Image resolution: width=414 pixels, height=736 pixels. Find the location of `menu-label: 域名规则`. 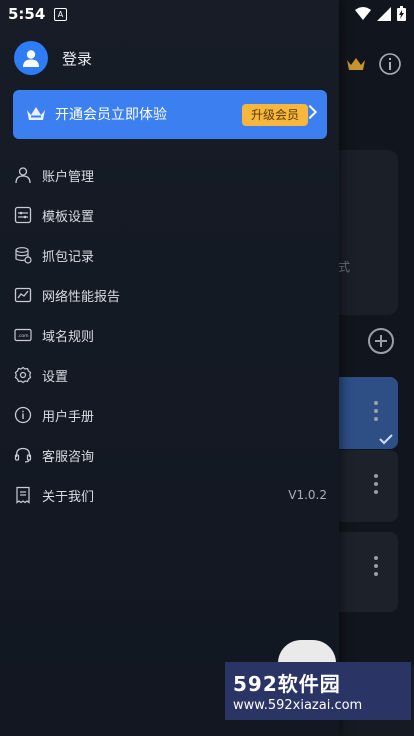

menu-label: 域名规则 is located at coordinates (68, 337).